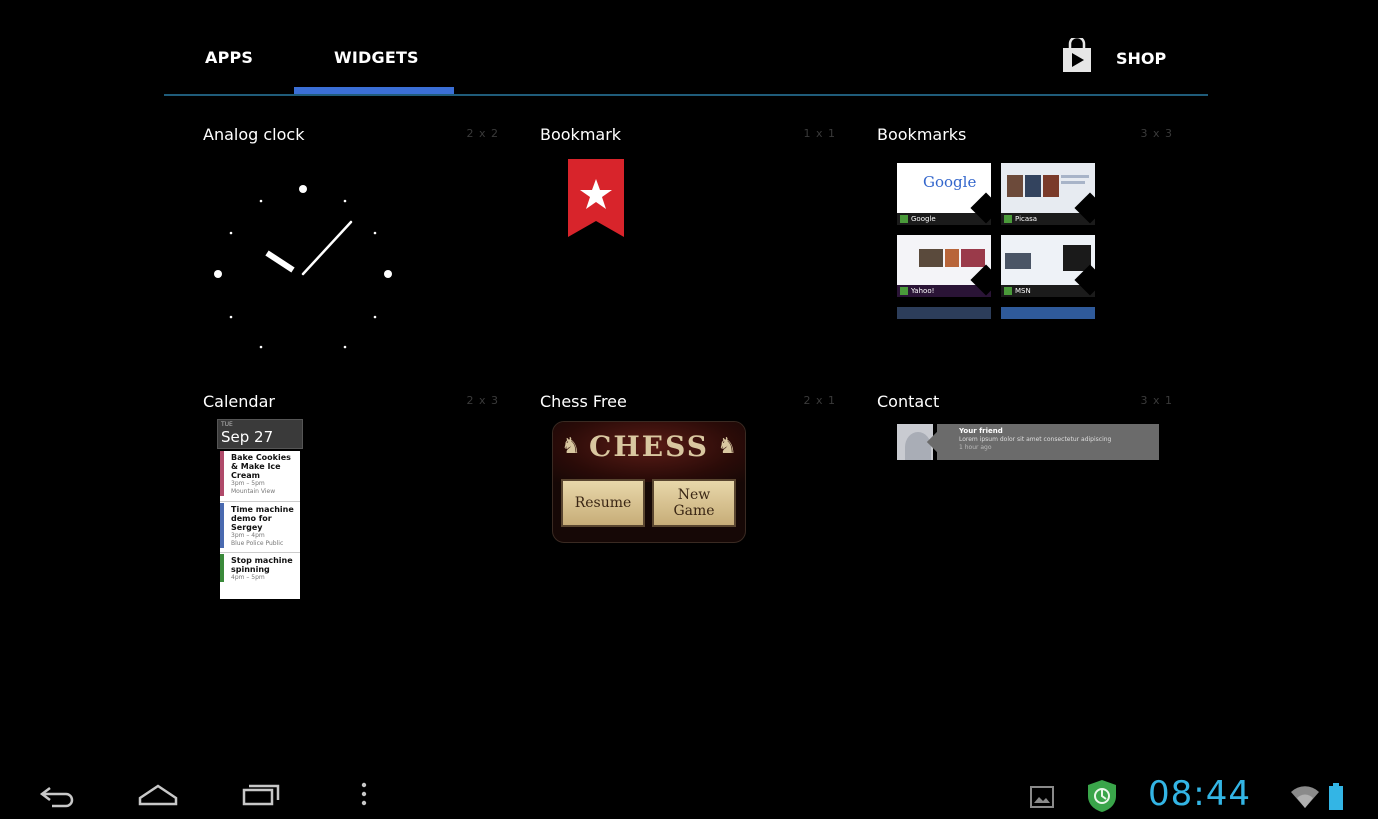 The image size is (1378, 819). I want to click on recent-apps-icon, so click(262, 796).